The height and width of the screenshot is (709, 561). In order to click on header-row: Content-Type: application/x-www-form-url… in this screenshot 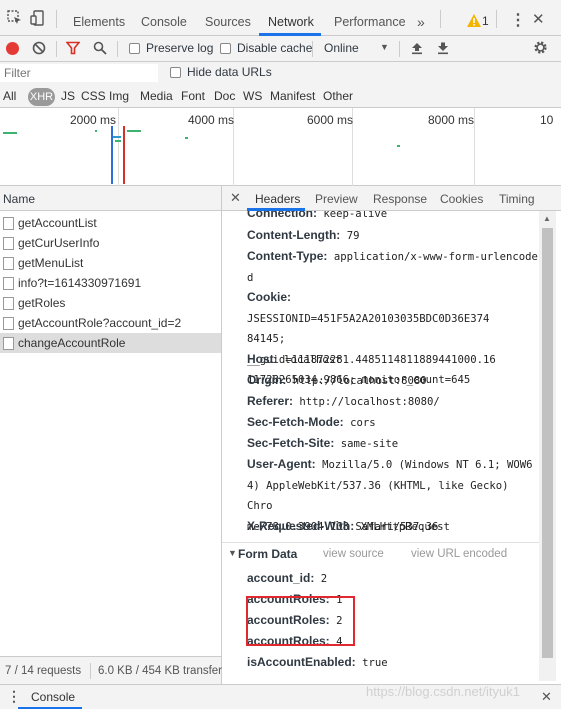, I will do `click(392, 266)`.